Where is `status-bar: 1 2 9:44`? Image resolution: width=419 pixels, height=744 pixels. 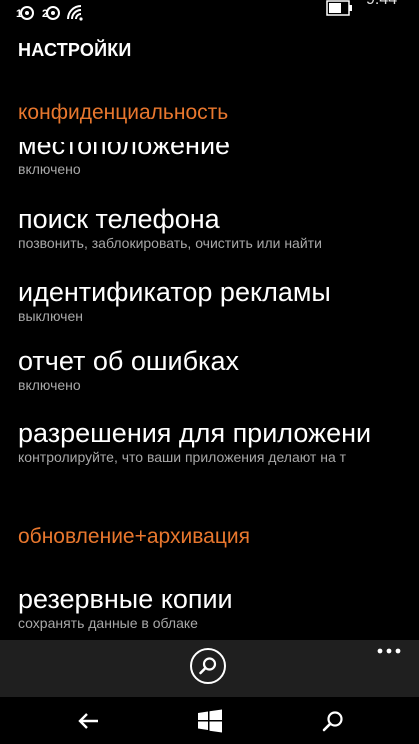
status-bar: 1 2 9:44 is located at coordinates (209, 13).